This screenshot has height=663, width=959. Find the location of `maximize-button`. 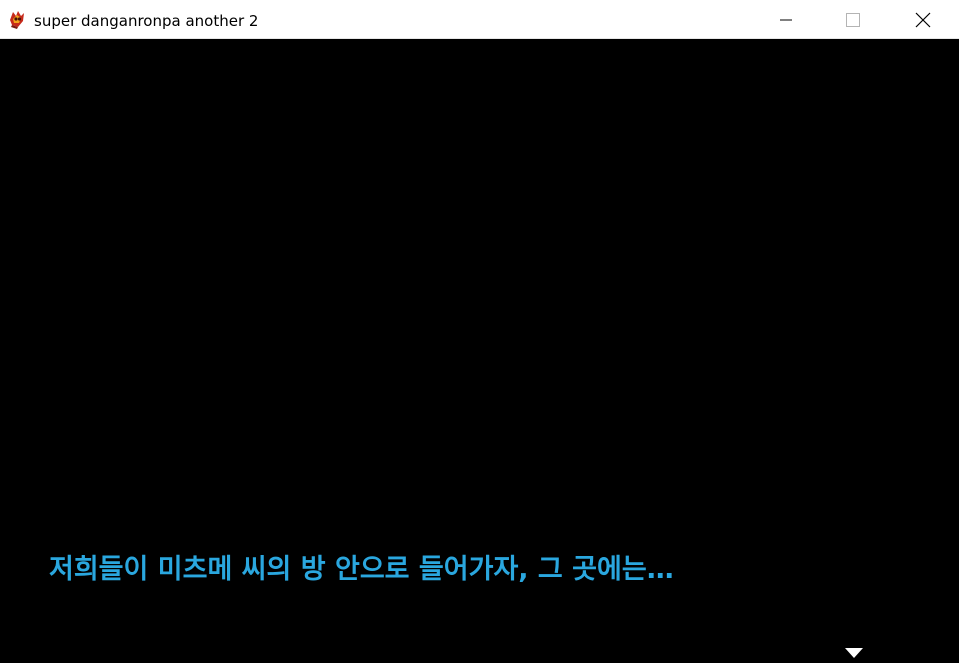

maximize-button is located at coordinates (853, 19).